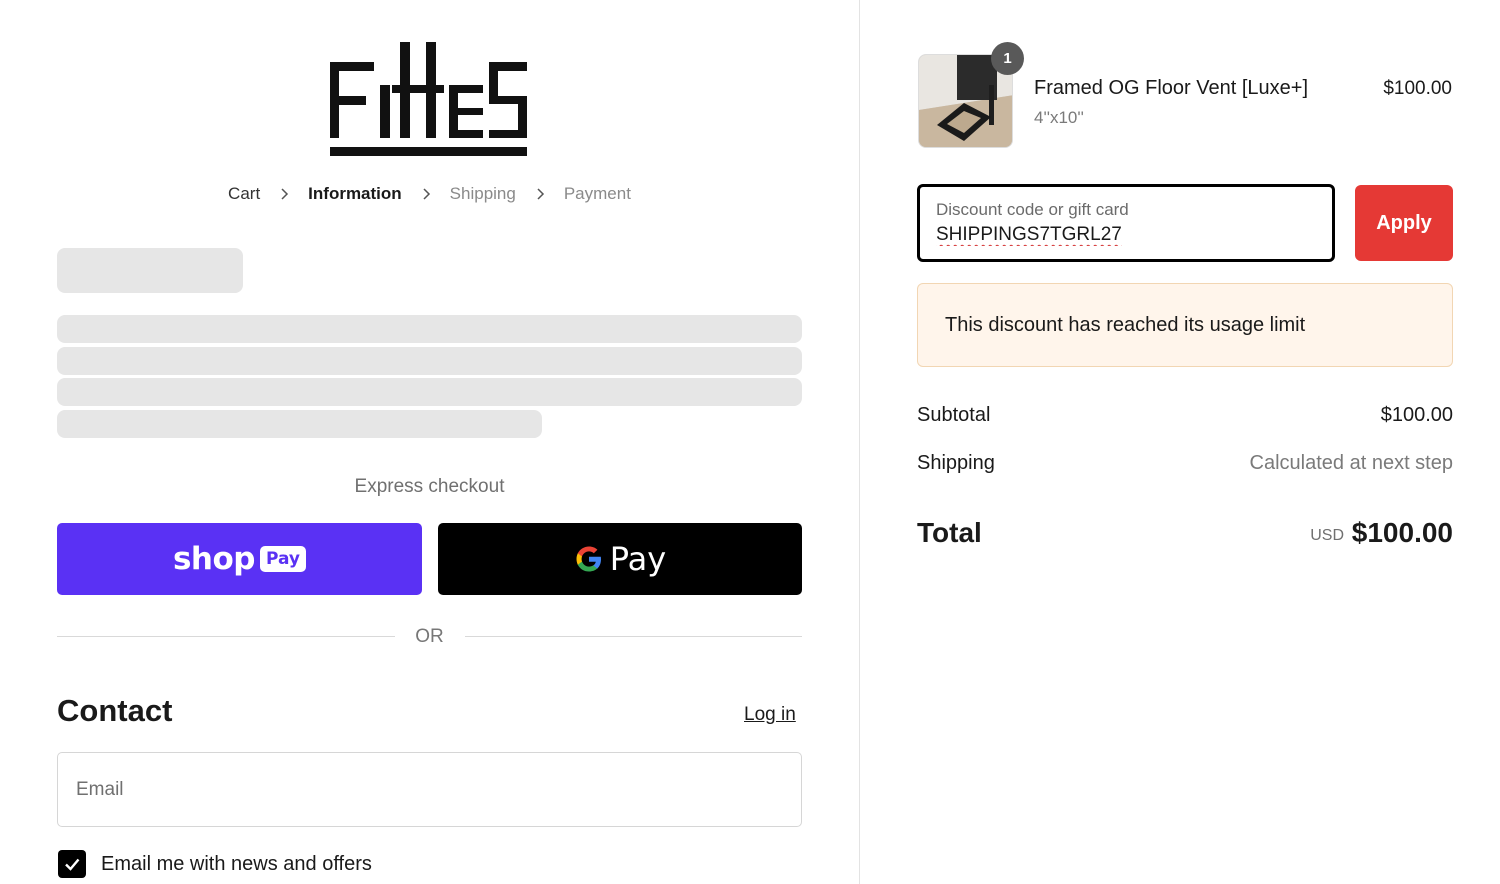 The image size is (1500, 884). I want to click on shop-pay-badge: Pay, so click(283, 559).